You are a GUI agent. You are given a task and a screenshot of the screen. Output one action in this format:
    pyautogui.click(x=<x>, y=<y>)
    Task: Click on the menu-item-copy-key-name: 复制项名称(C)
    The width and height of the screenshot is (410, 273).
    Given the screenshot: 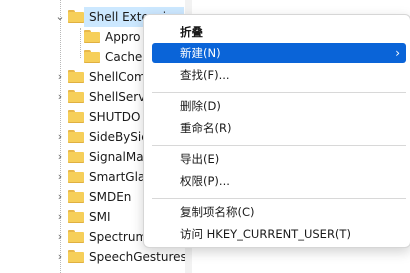 What is the action you would take?
    pyautogui.click(x=279, y=212)
    